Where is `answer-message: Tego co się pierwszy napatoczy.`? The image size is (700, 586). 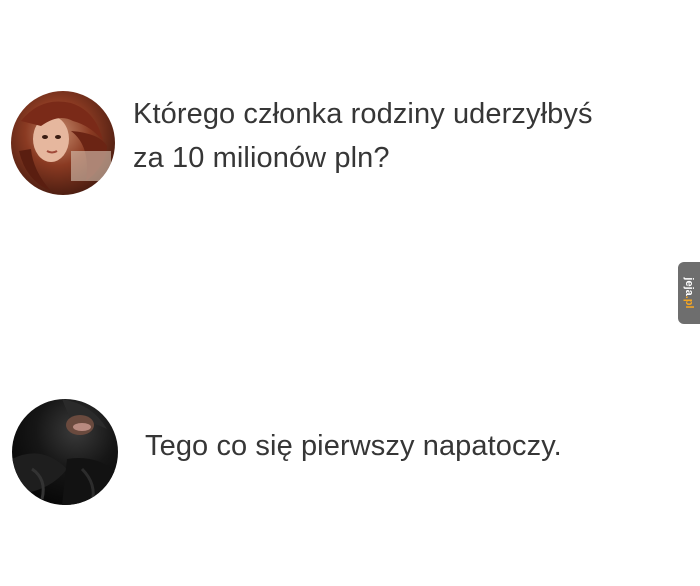 answer-message: Tego co się pierwszy napatoczy. is located at coordinates (353, 446).